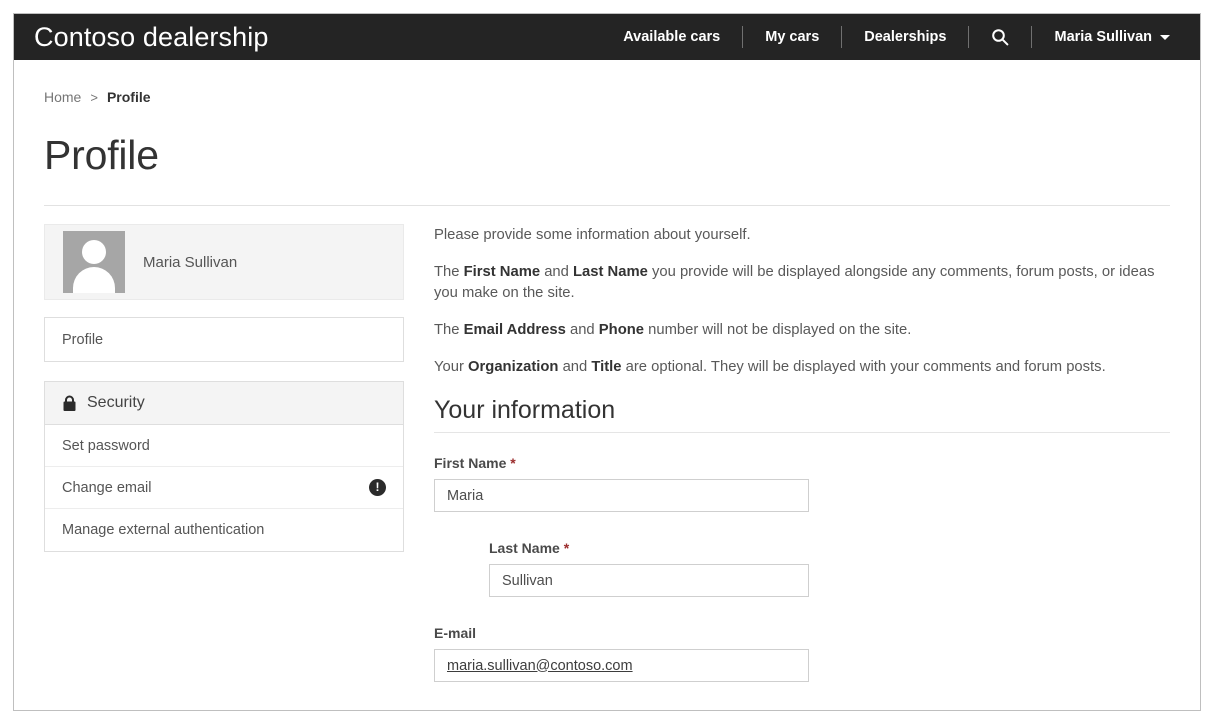 The image size is (1215, 728). Describe the element at coordinates (543, 710) in the screenshot. I see `field-label-text: Business Phone` at that location.